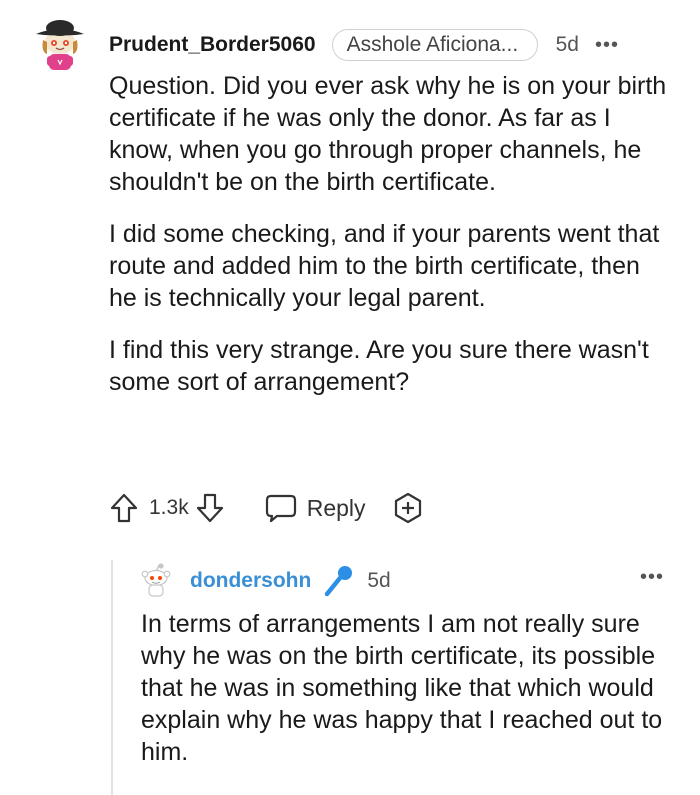 This screenshot has height=795, width=700. I want to click on user-avatar, so click(60, 45).